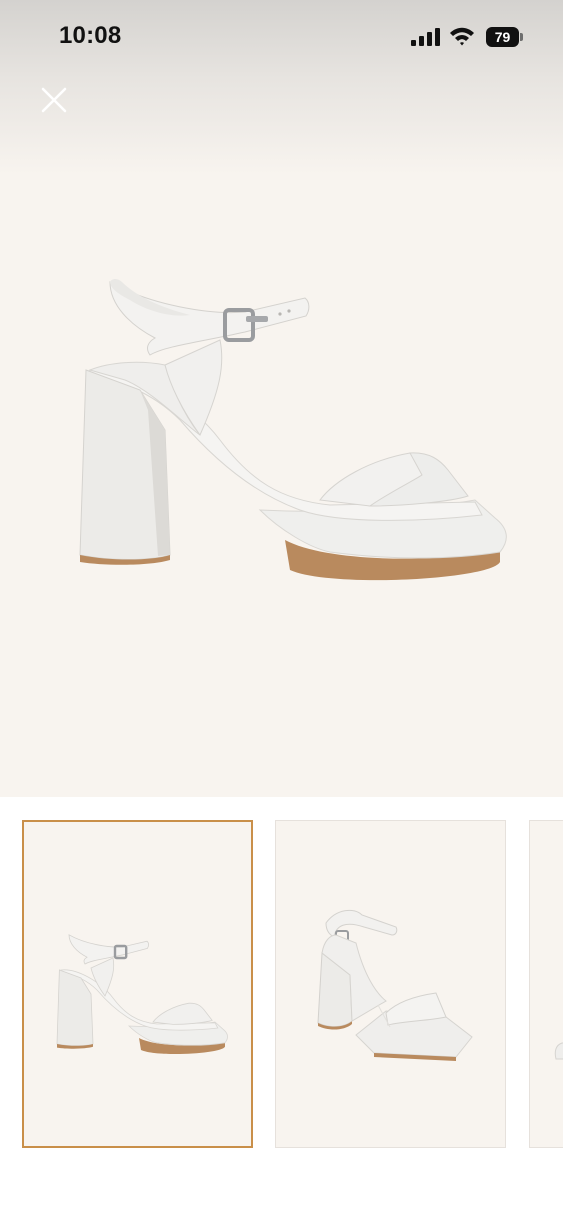  I want to click on cellular-signal-icon, so click(425, 37).